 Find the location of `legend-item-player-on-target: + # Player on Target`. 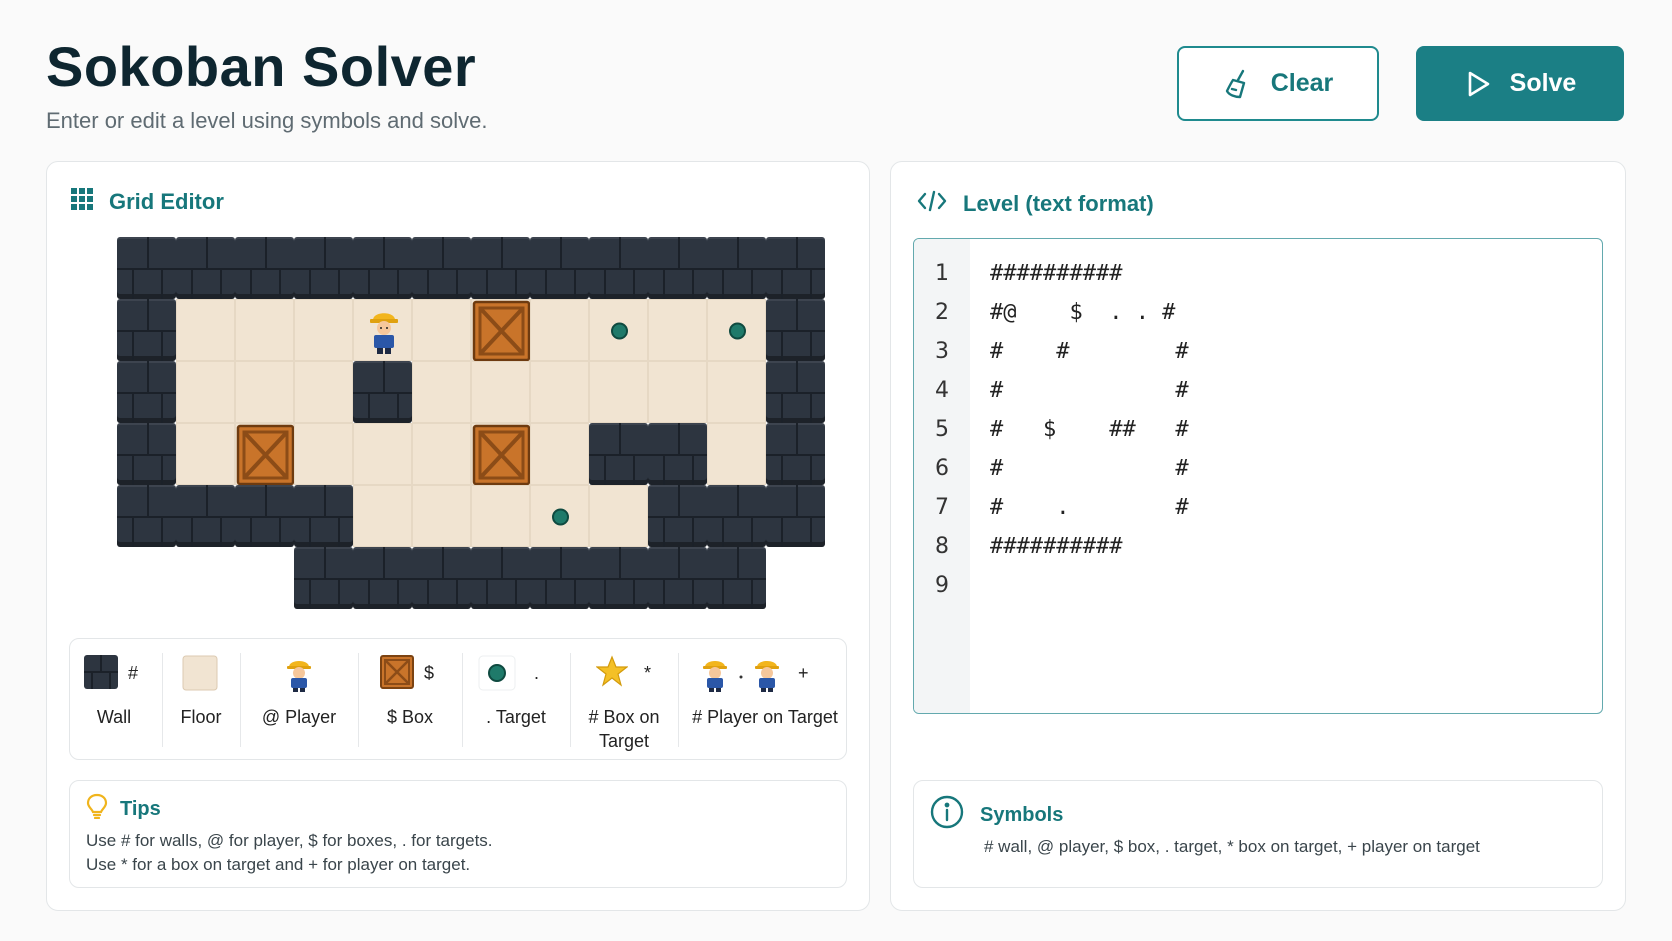

legend-item-player-on-target: + # Player on Target is located at coordinates (765, 700).